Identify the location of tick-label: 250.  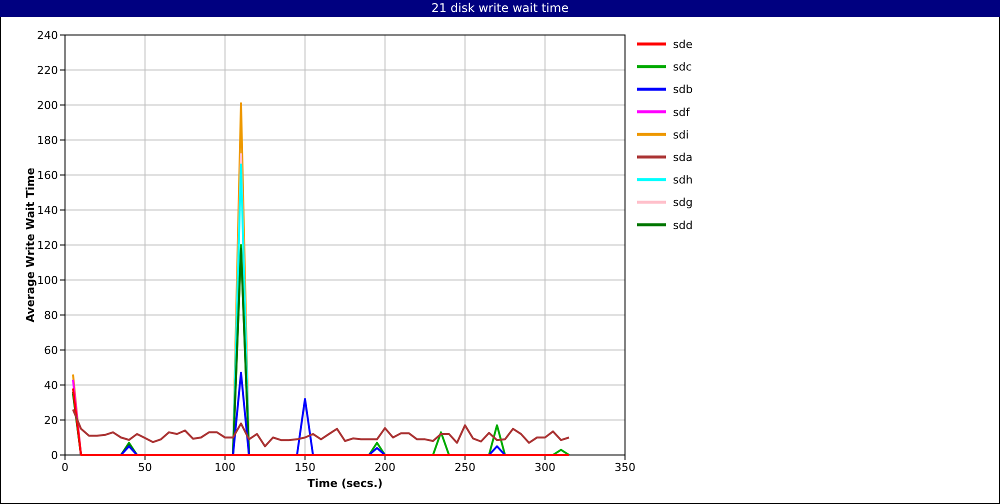
(465, 467).